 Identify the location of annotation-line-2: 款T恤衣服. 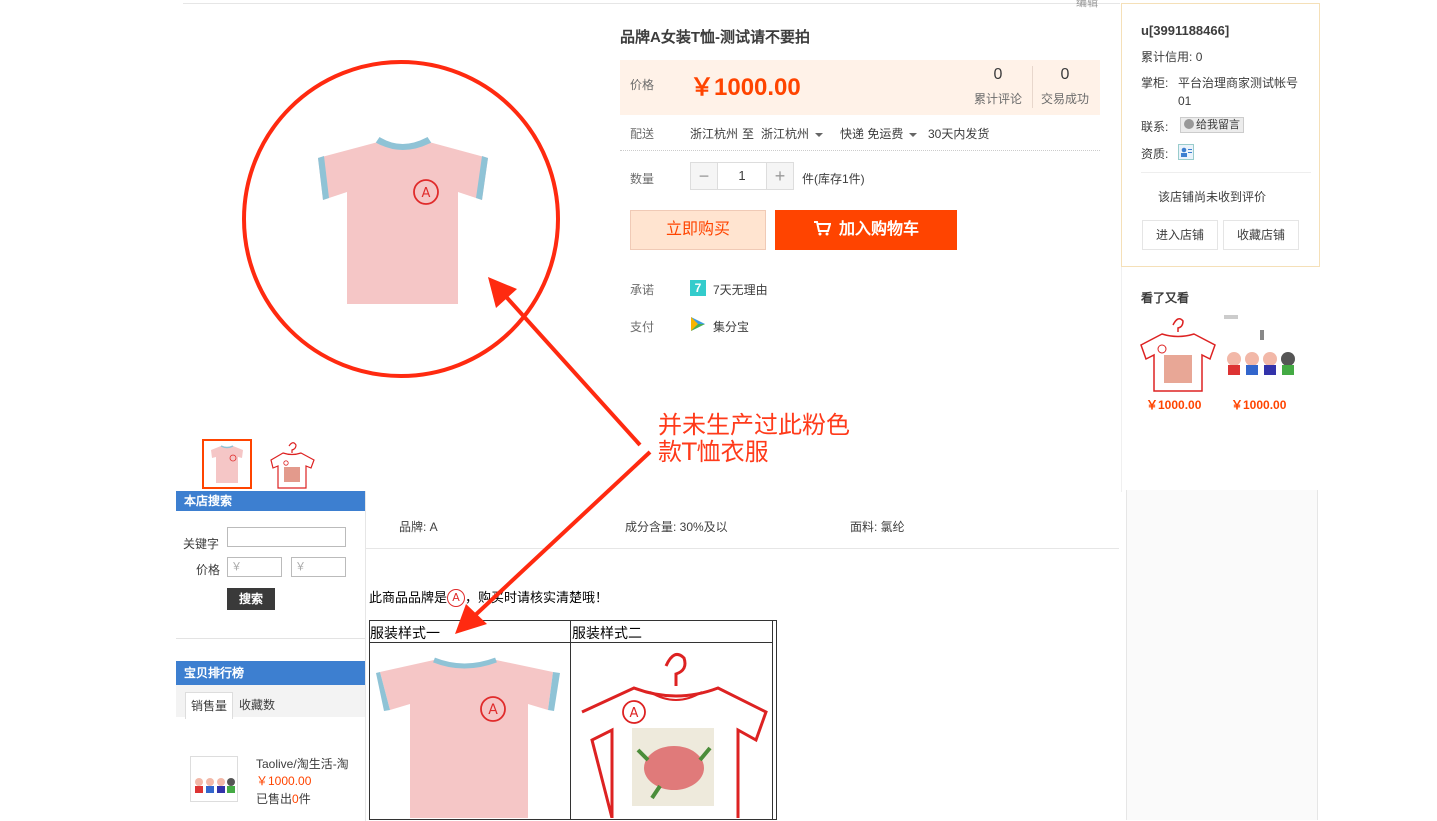
(713, 452).